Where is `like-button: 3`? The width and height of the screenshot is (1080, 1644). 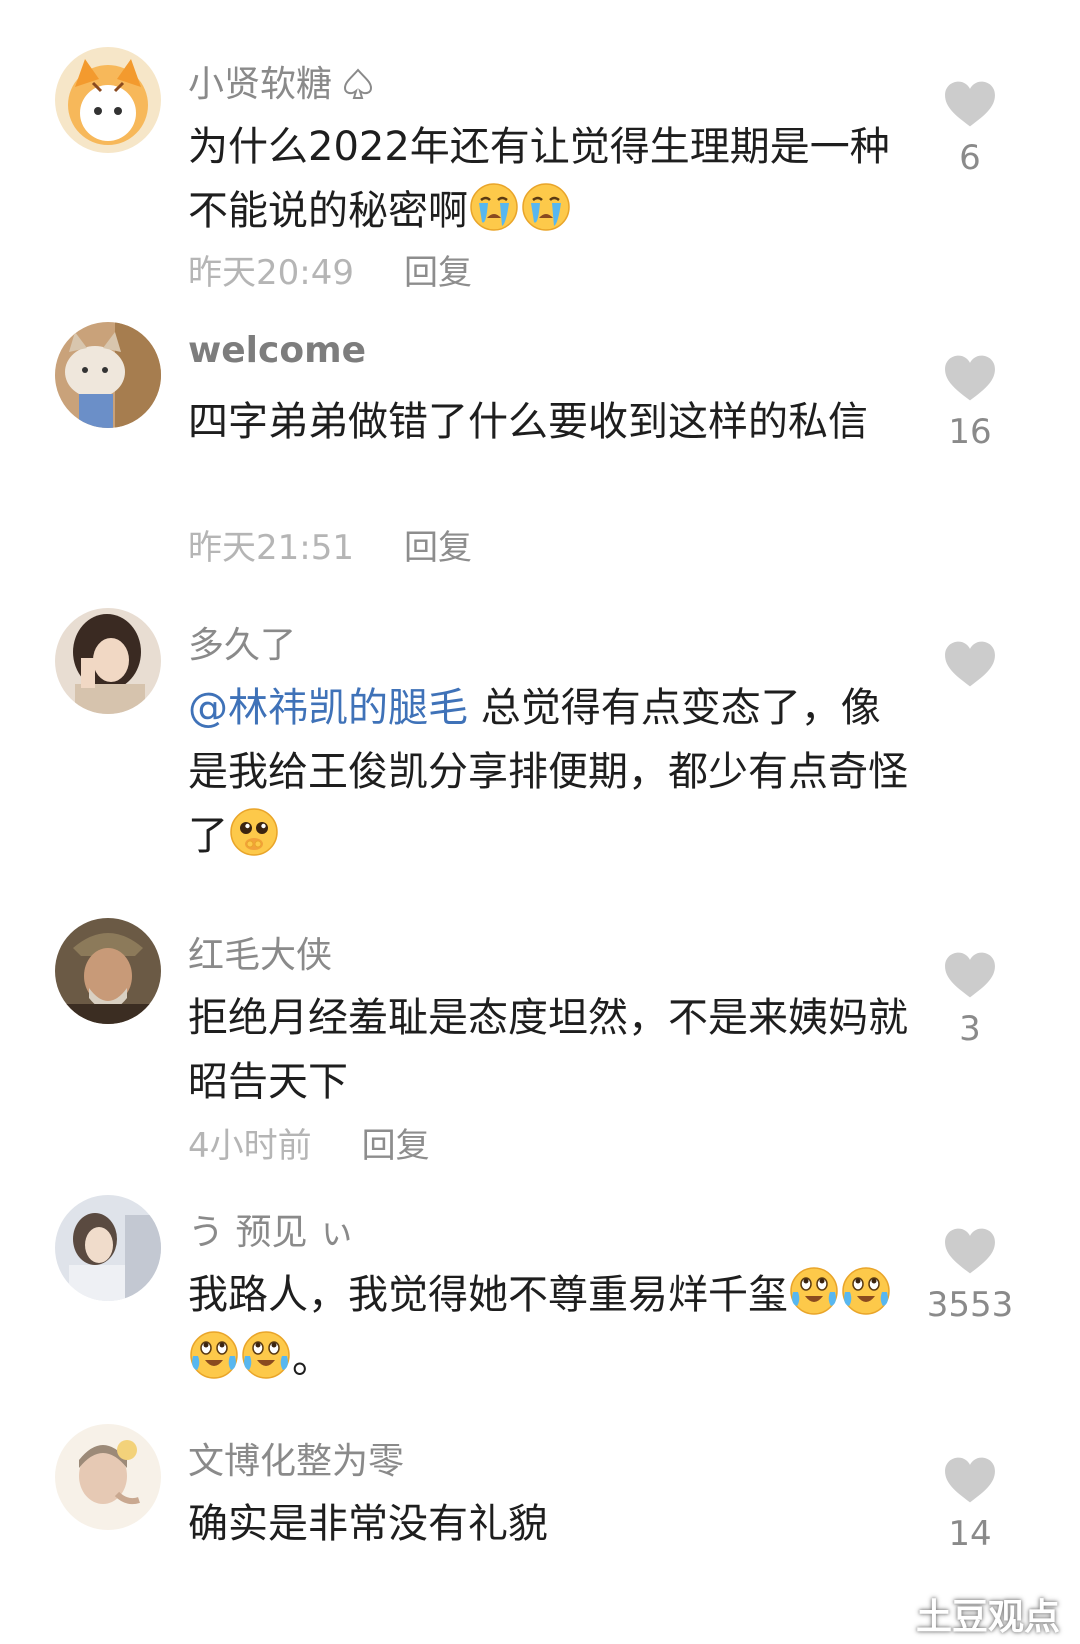 like-button: 3 is located at coordinates (970, 1000).